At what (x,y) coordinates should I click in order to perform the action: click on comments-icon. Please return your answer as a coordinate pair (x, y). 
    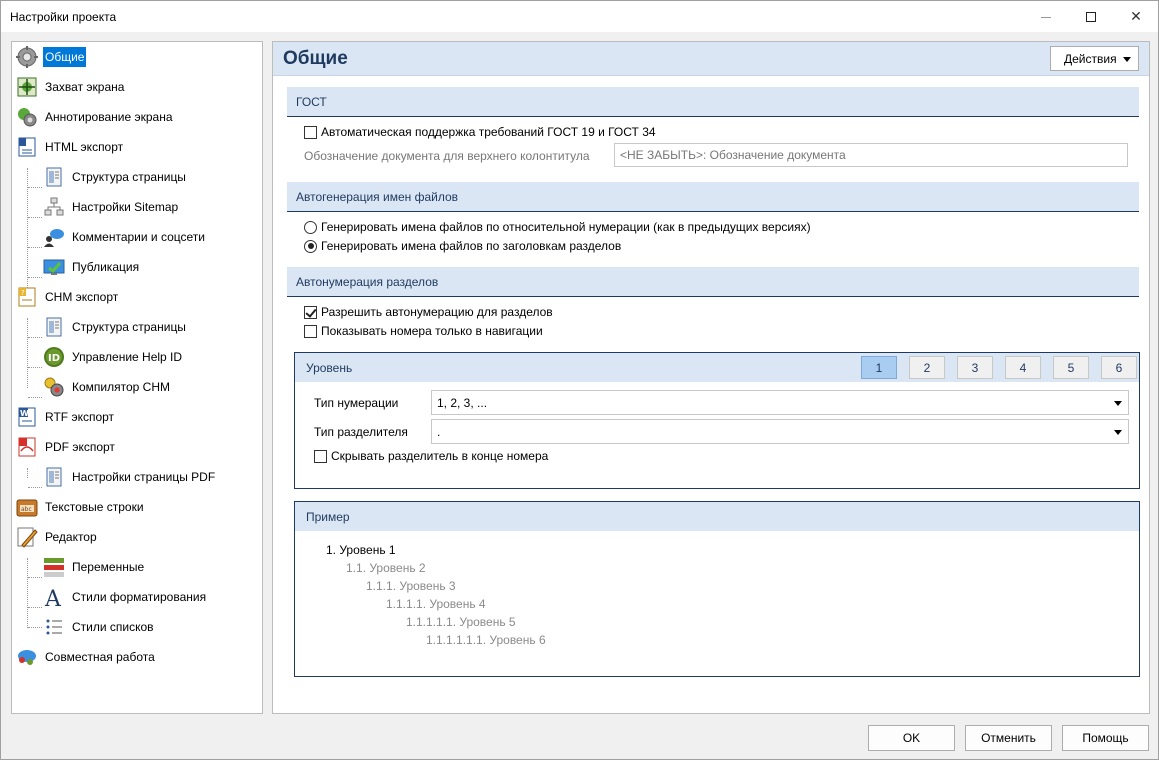
    Looking at the image, I should click on (54, 237).